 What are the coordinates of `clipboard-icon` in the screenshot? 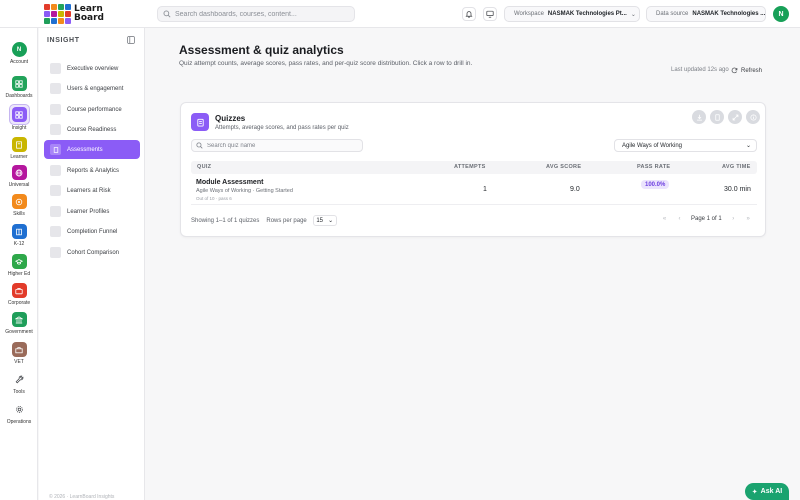 It's located at (200, 122).